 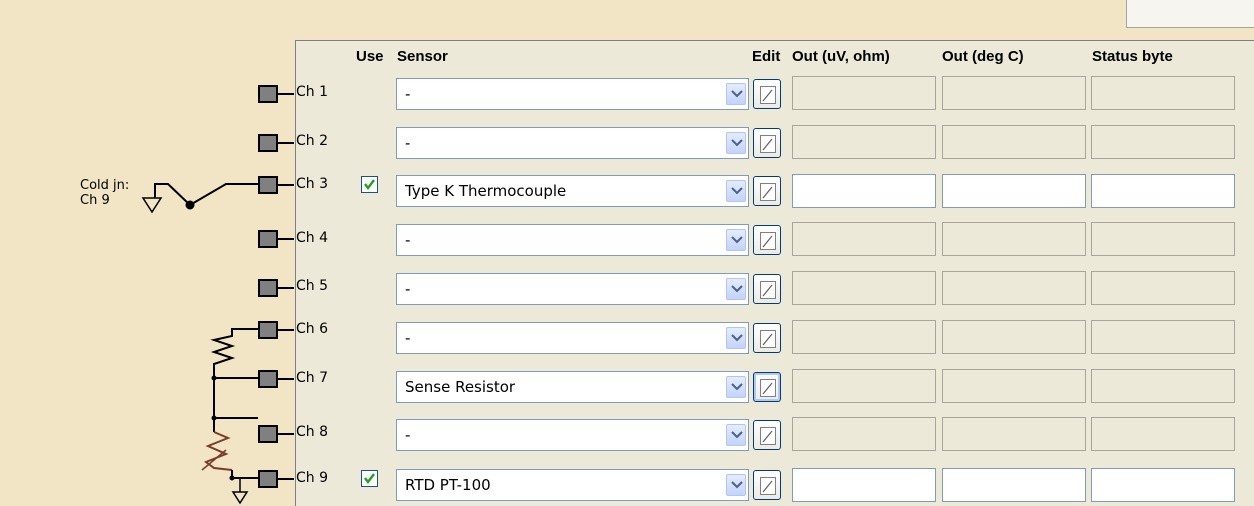 I want to click on sensor-select: Sense Resistor, so click(x=572, y=387).